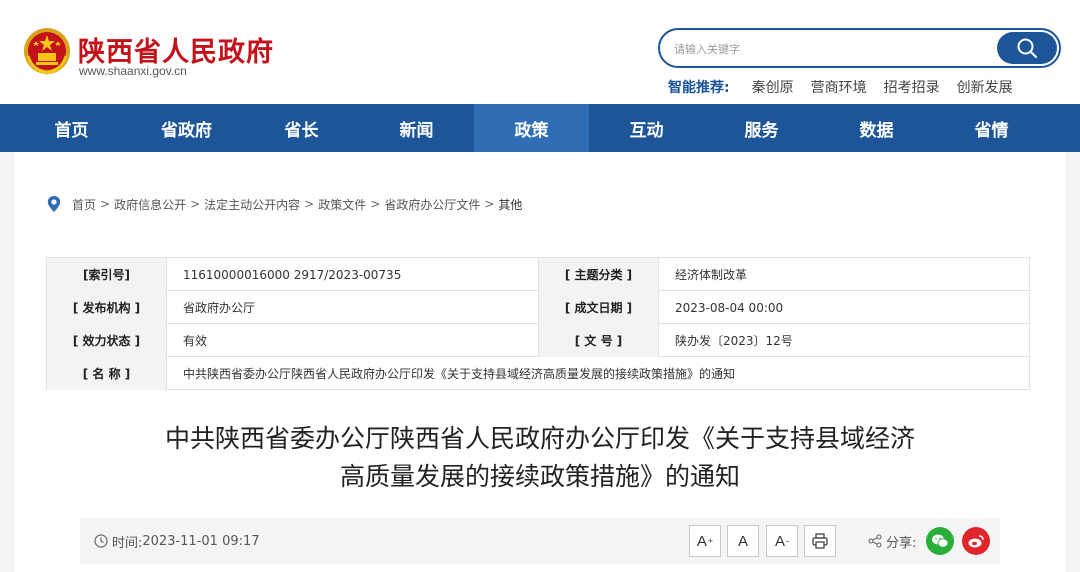 Image resolution: width=1080 pixels, height=572 pixels. I want to click on print-button, so click(820, 541).